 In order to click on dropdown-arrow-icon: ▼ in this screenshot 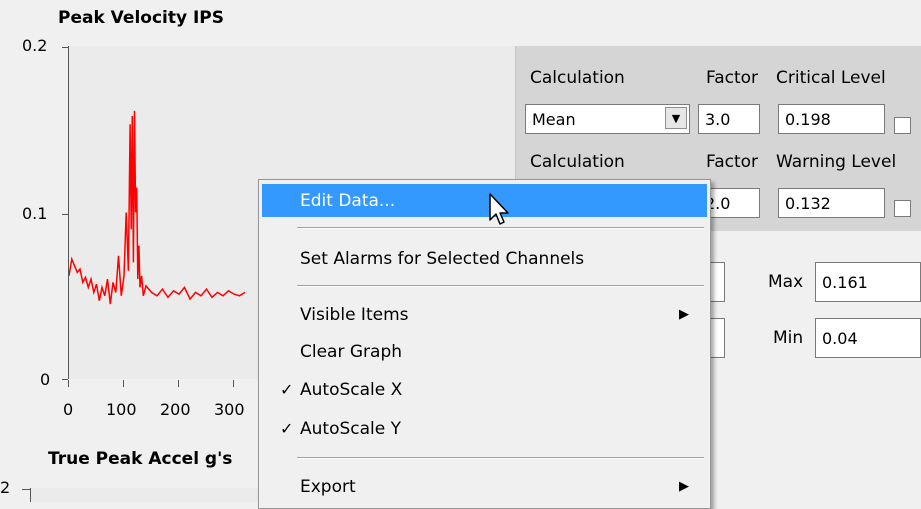, I will do `click(676, 118)`.